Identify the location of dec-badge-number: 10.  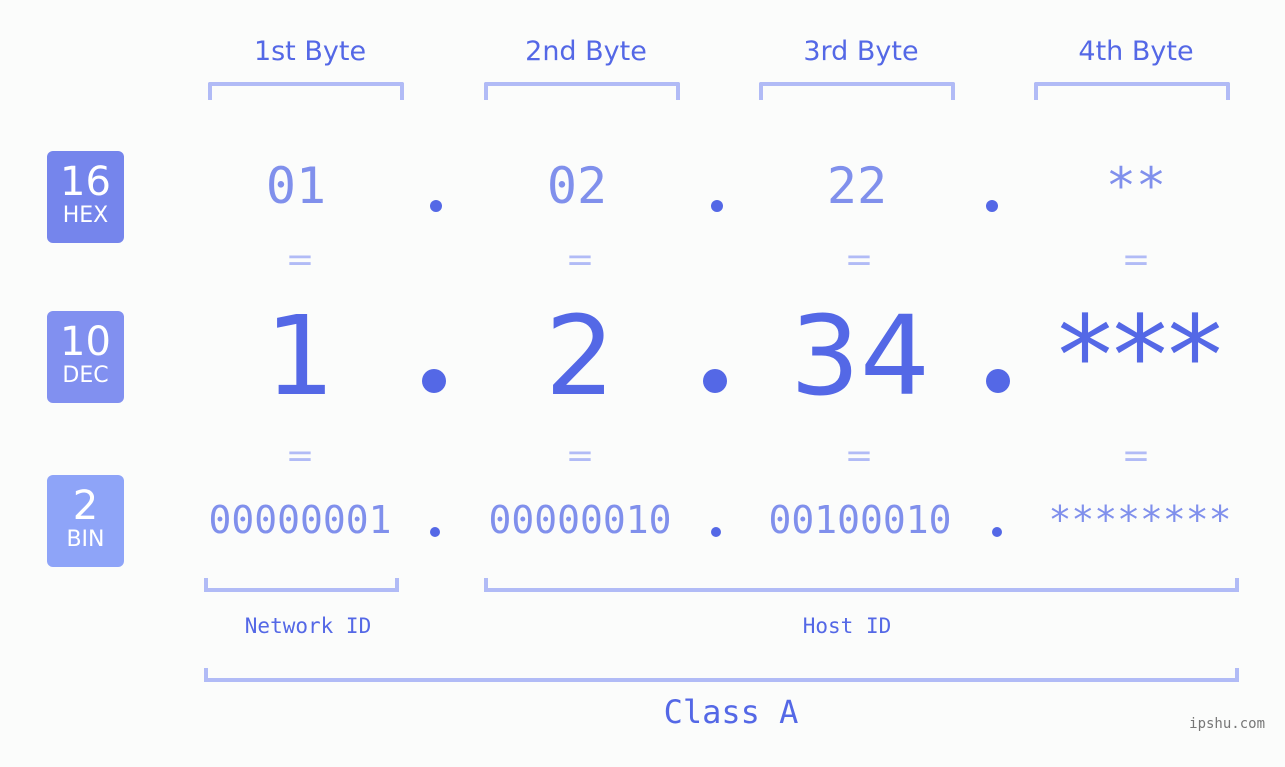
(85, 342).